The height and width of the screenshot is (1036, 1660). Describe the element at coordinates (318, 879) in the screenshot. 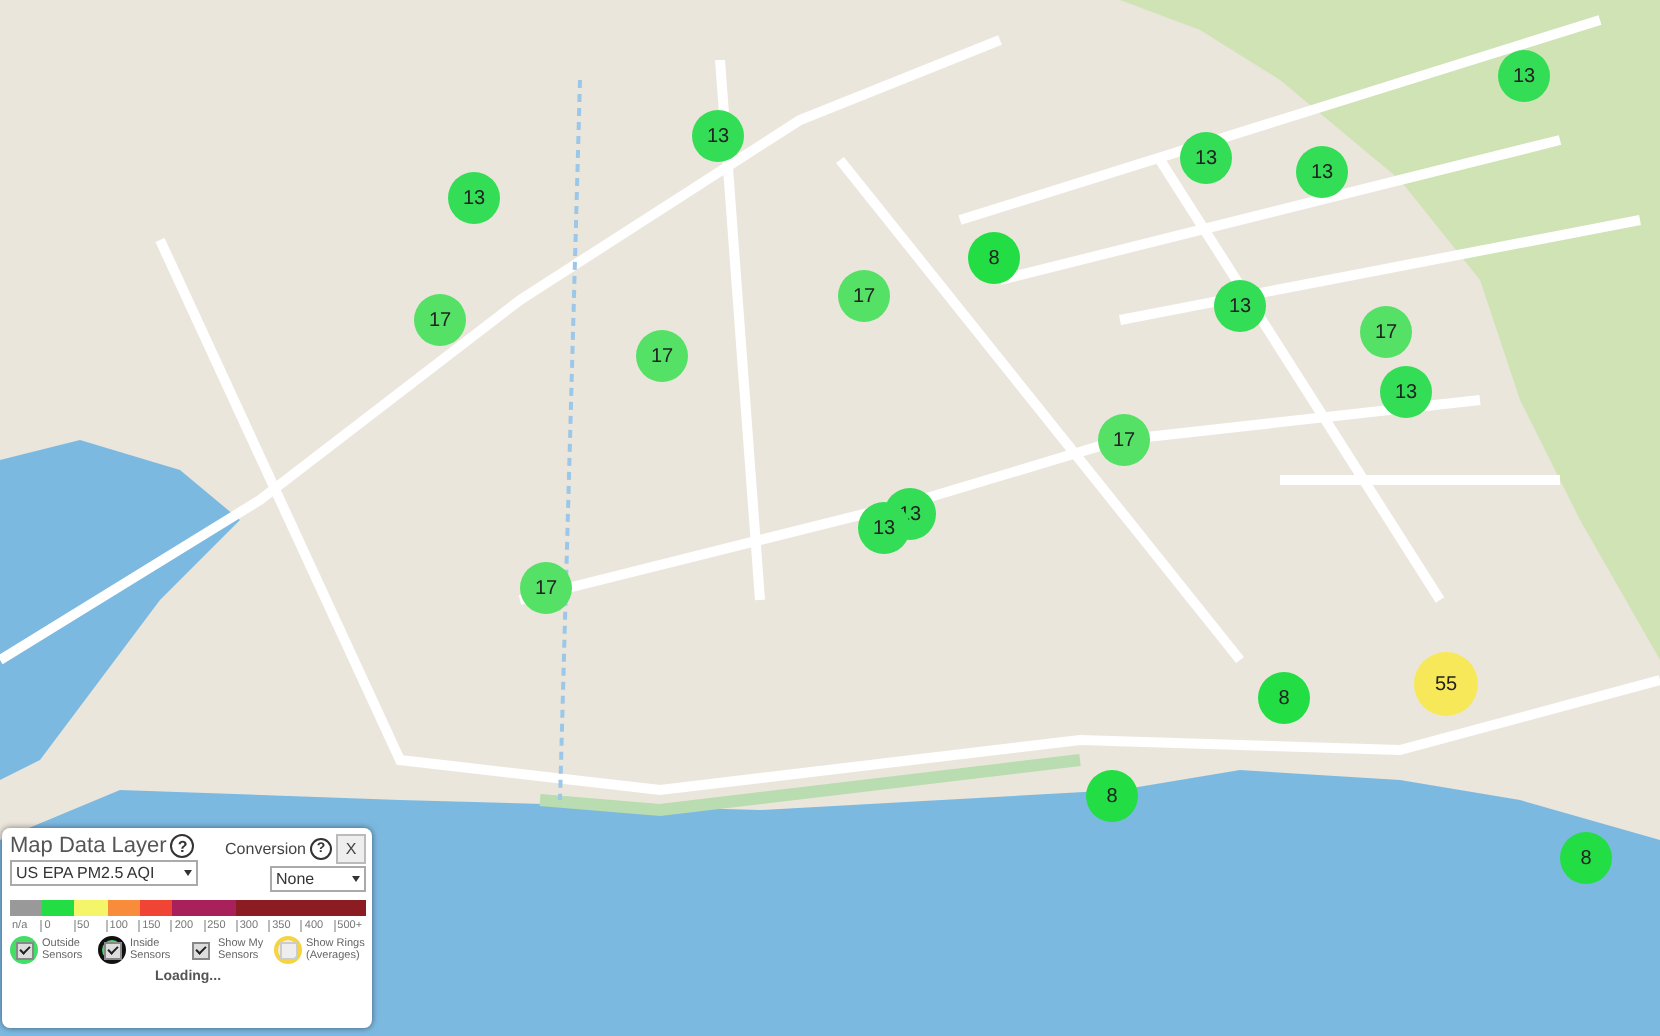

I see `conversion-dropdown: None` at that location.